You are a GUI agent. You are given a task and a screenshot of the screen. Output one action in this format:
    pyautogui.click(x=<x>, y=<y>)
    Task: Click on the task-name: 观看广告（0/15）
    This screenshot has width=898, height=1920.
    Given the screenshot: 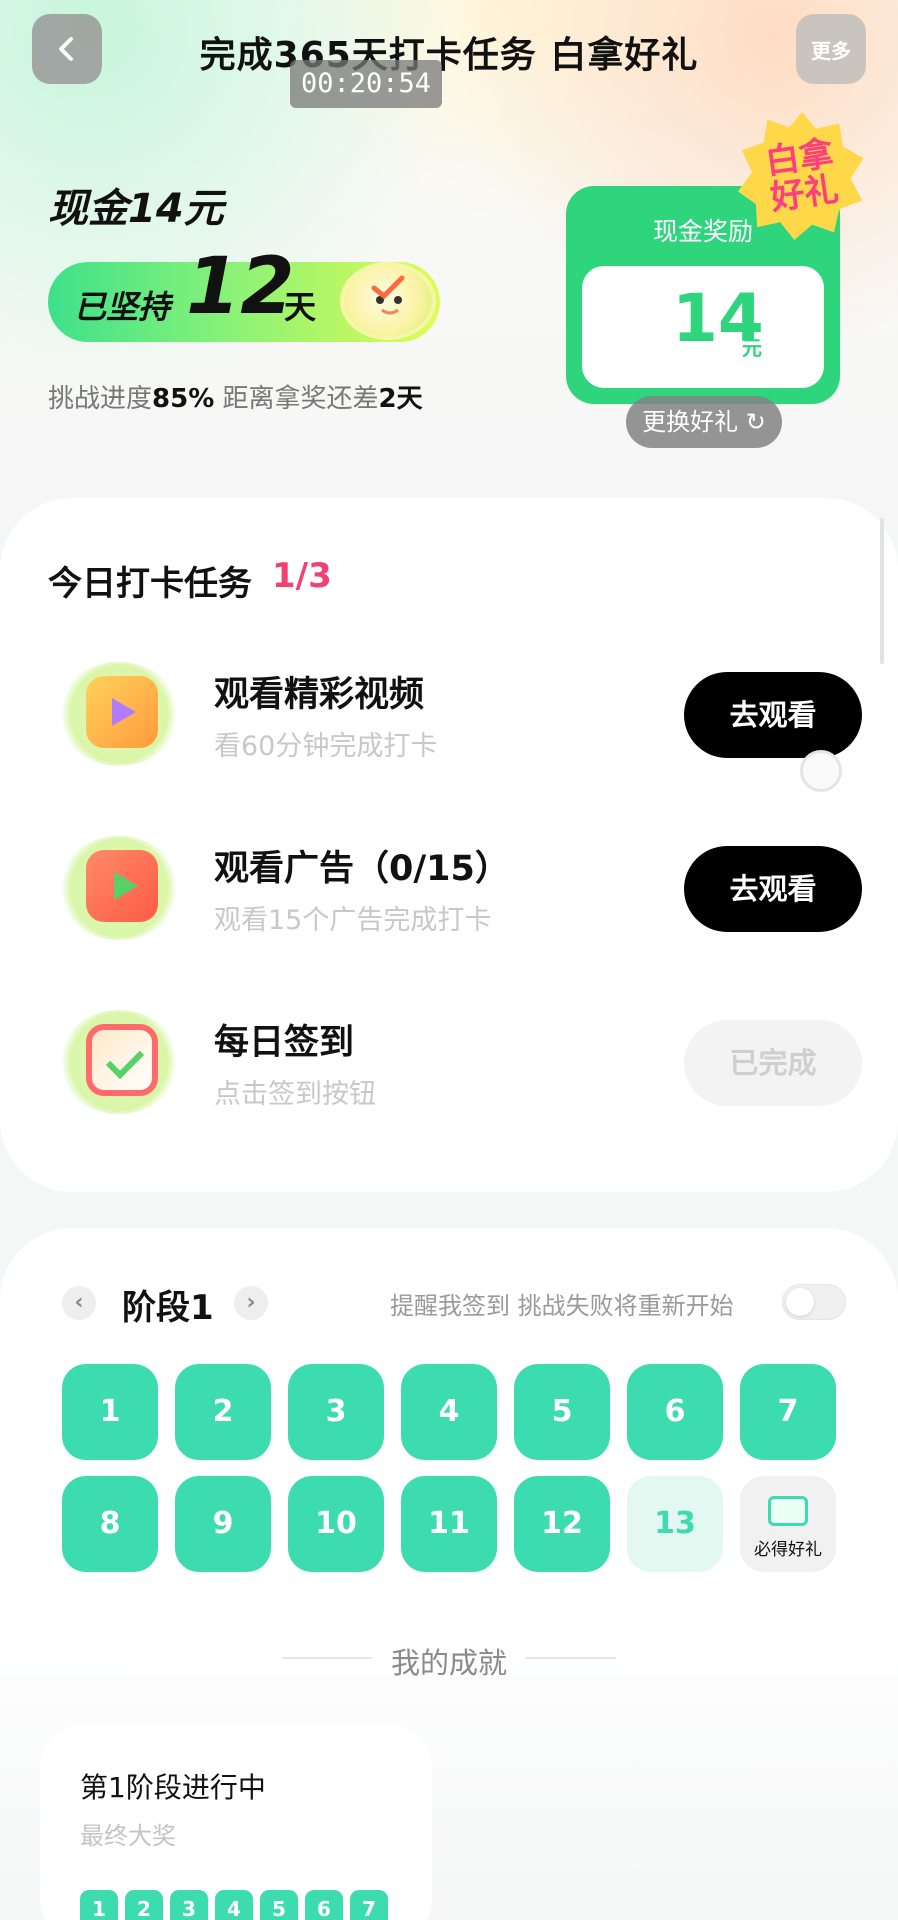 What is the action you would take?
    pyautogui.click(x=362, y=869)
    